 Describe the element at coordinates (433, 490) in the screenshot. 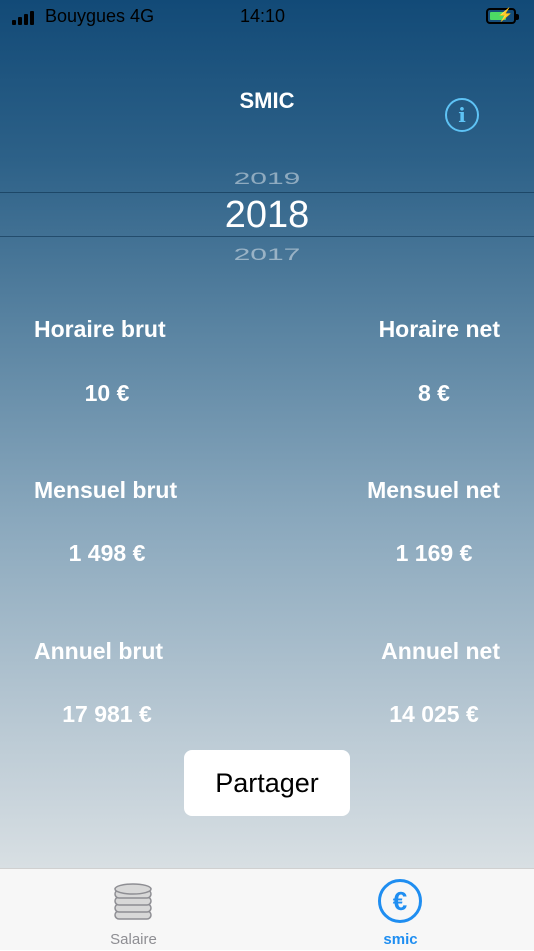

I see `mensuel-net-label: Mensuel net` at that location.